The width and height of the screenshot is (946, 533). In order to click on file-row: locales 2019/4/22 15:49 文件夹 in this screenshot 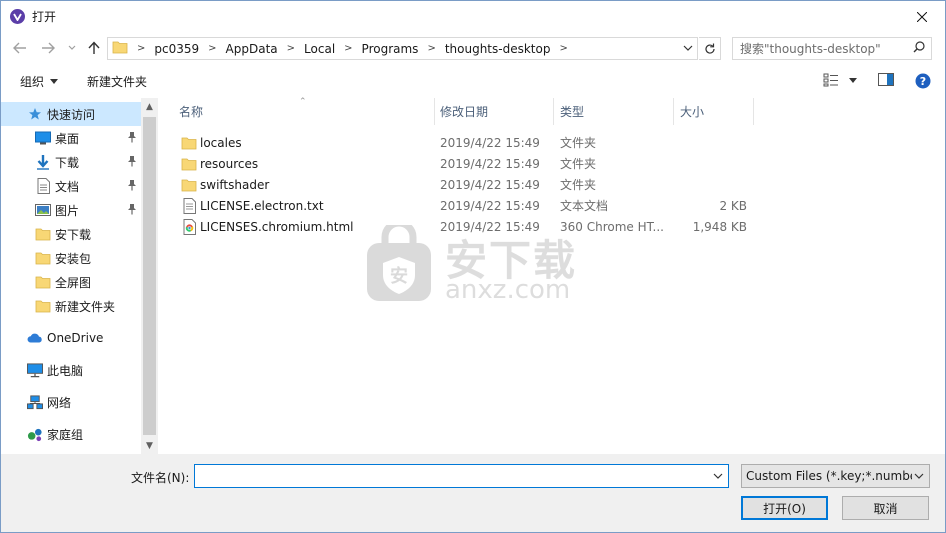, I will do `click(467, 142)`.